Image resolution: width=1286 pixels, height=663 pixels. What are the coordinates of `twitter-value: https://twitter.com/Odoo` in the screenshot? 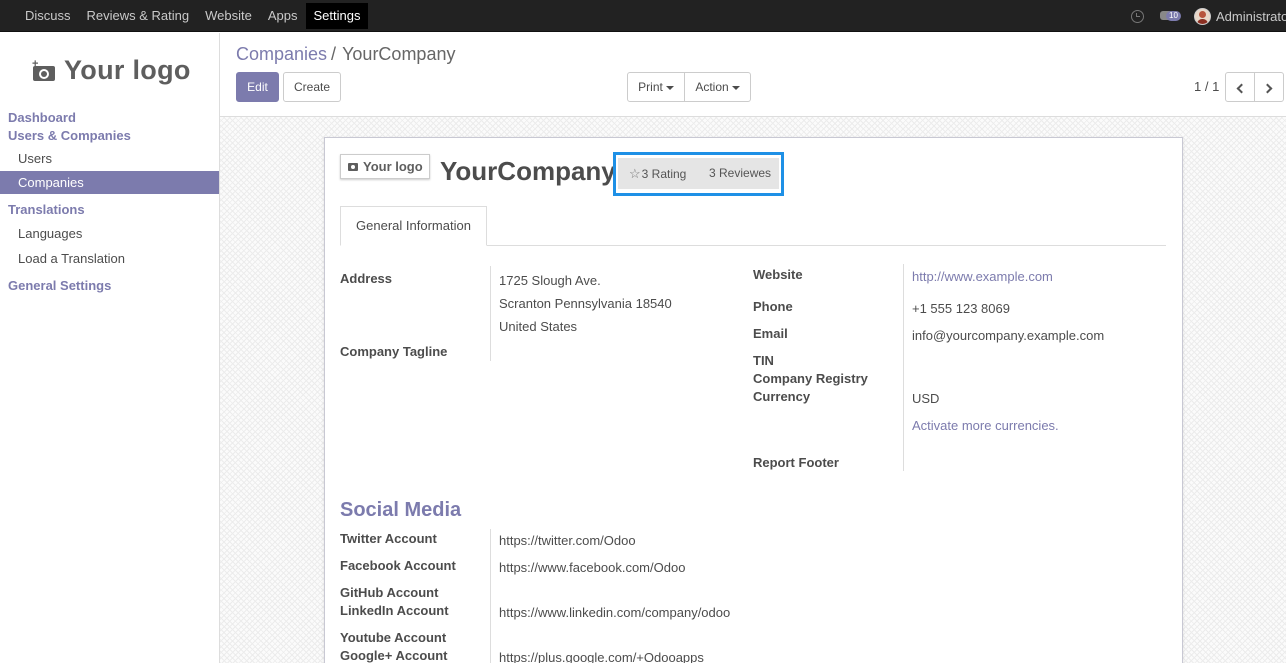 It's located at (567, 540).